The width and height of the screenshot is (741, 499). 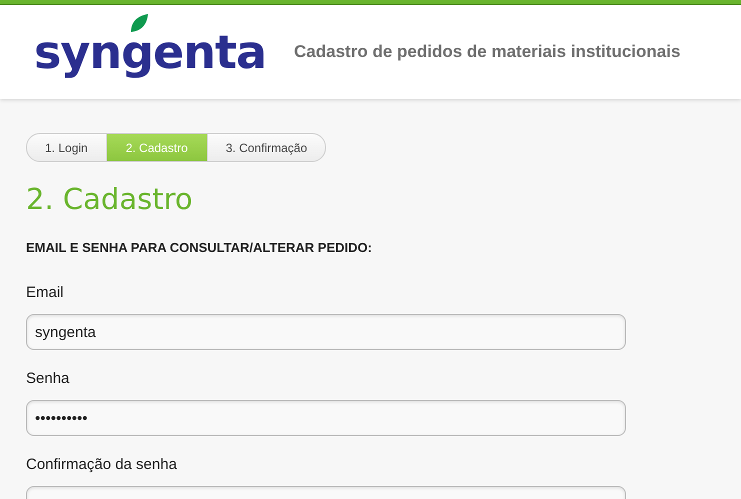 What do you see at coordinates (110, 199) in the screenshot?
I see `step-heading: 2. Cadastro` at bounding box center [110, 199].